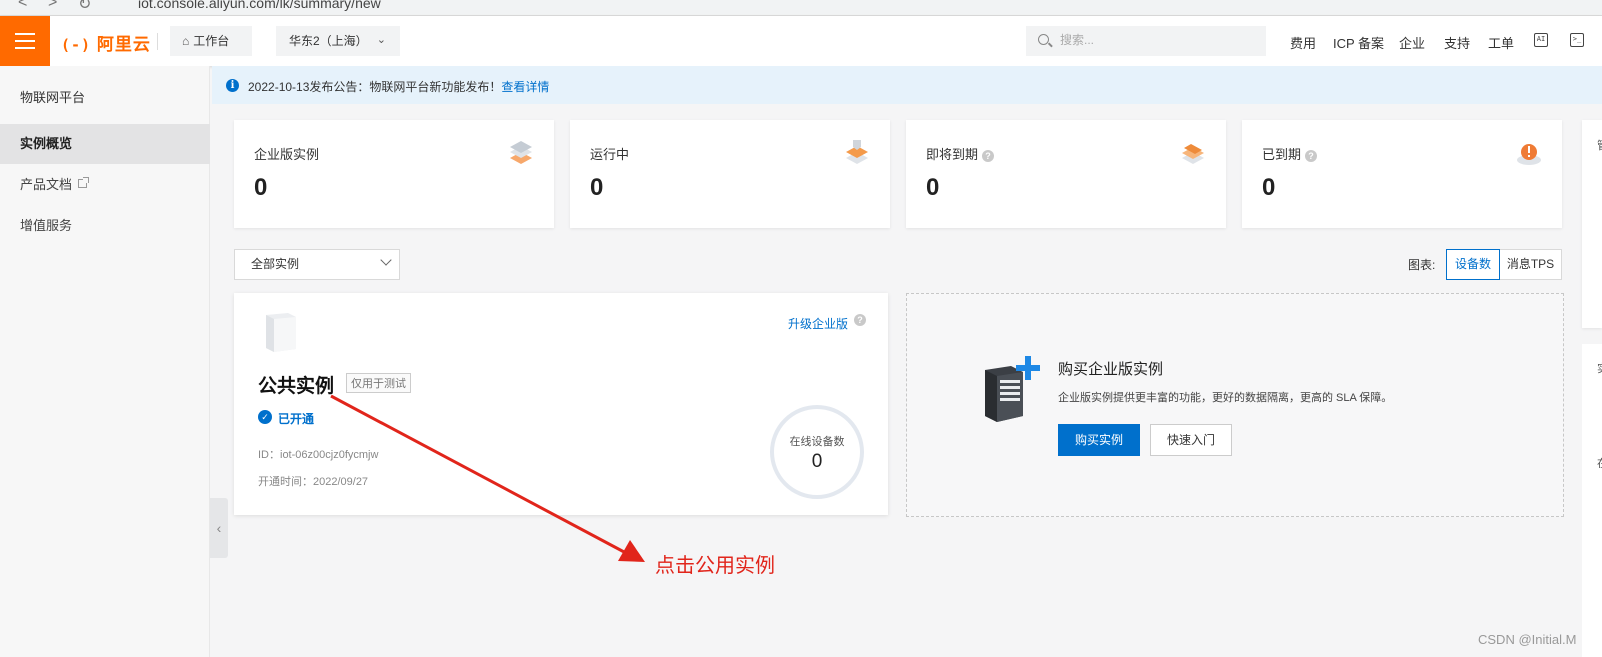  What do you see at coordinates (105, 361) in the screenshot?
I see `sidebar: 物联网平台 实例概览 产品文档 增值服务` at bounding box center [105, 361].